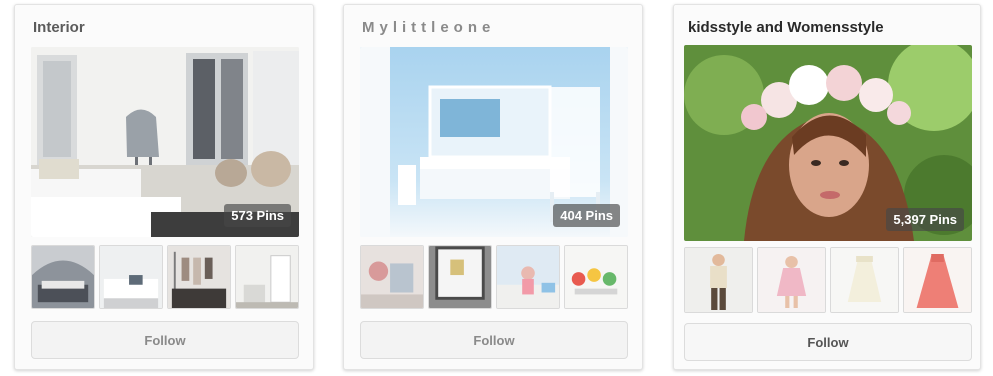 This screenshot has height=376, width=993. I want to click on pin-count-badge: 404 Pins, so click(586, 215).